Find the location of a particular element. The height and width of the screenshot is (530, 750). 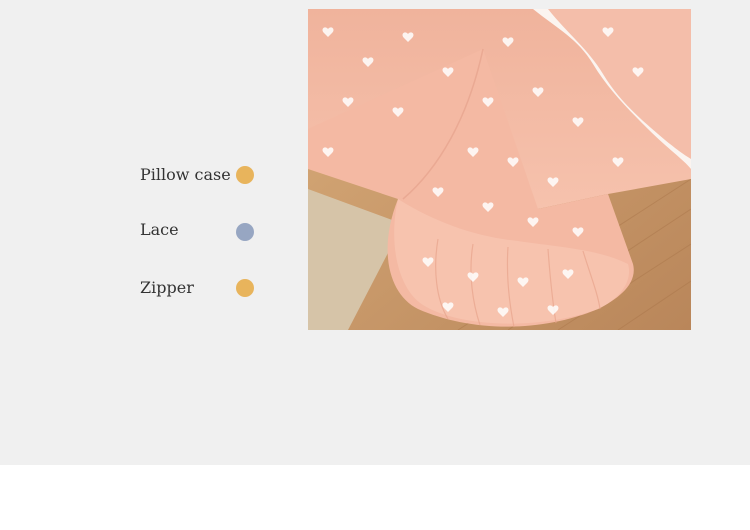

legend-item-lace: Lace is located at coordinates (200, 230).